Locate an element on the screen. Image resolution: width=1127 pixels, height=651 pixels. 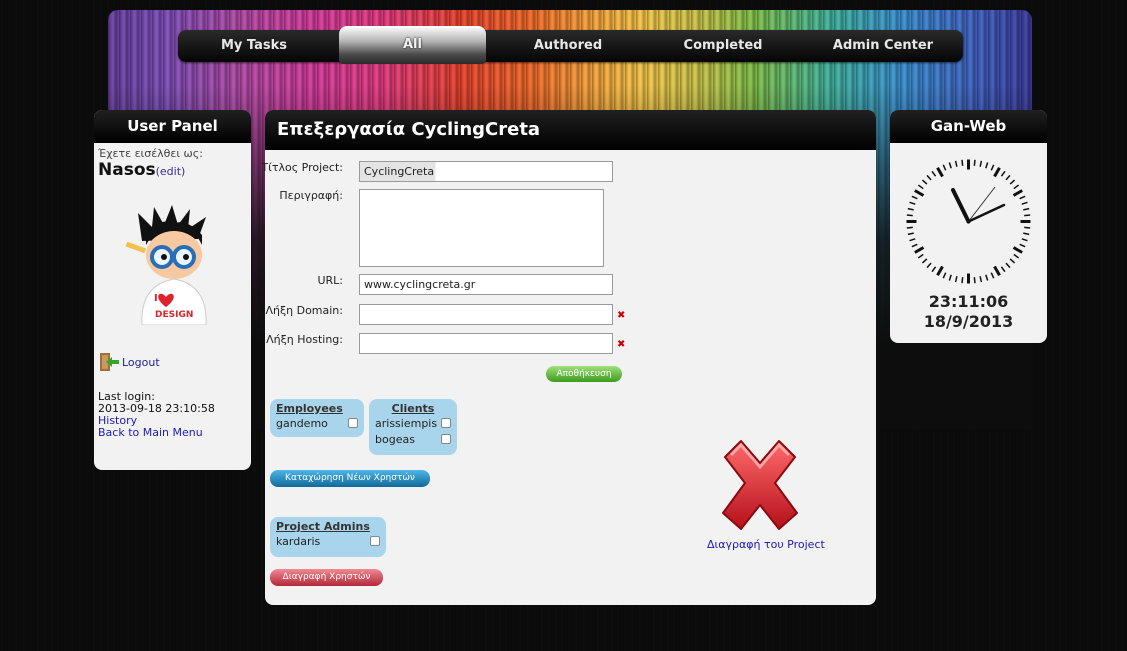
clients-box: Clients arissiempis bogeas is located at coordinates (413, 427).